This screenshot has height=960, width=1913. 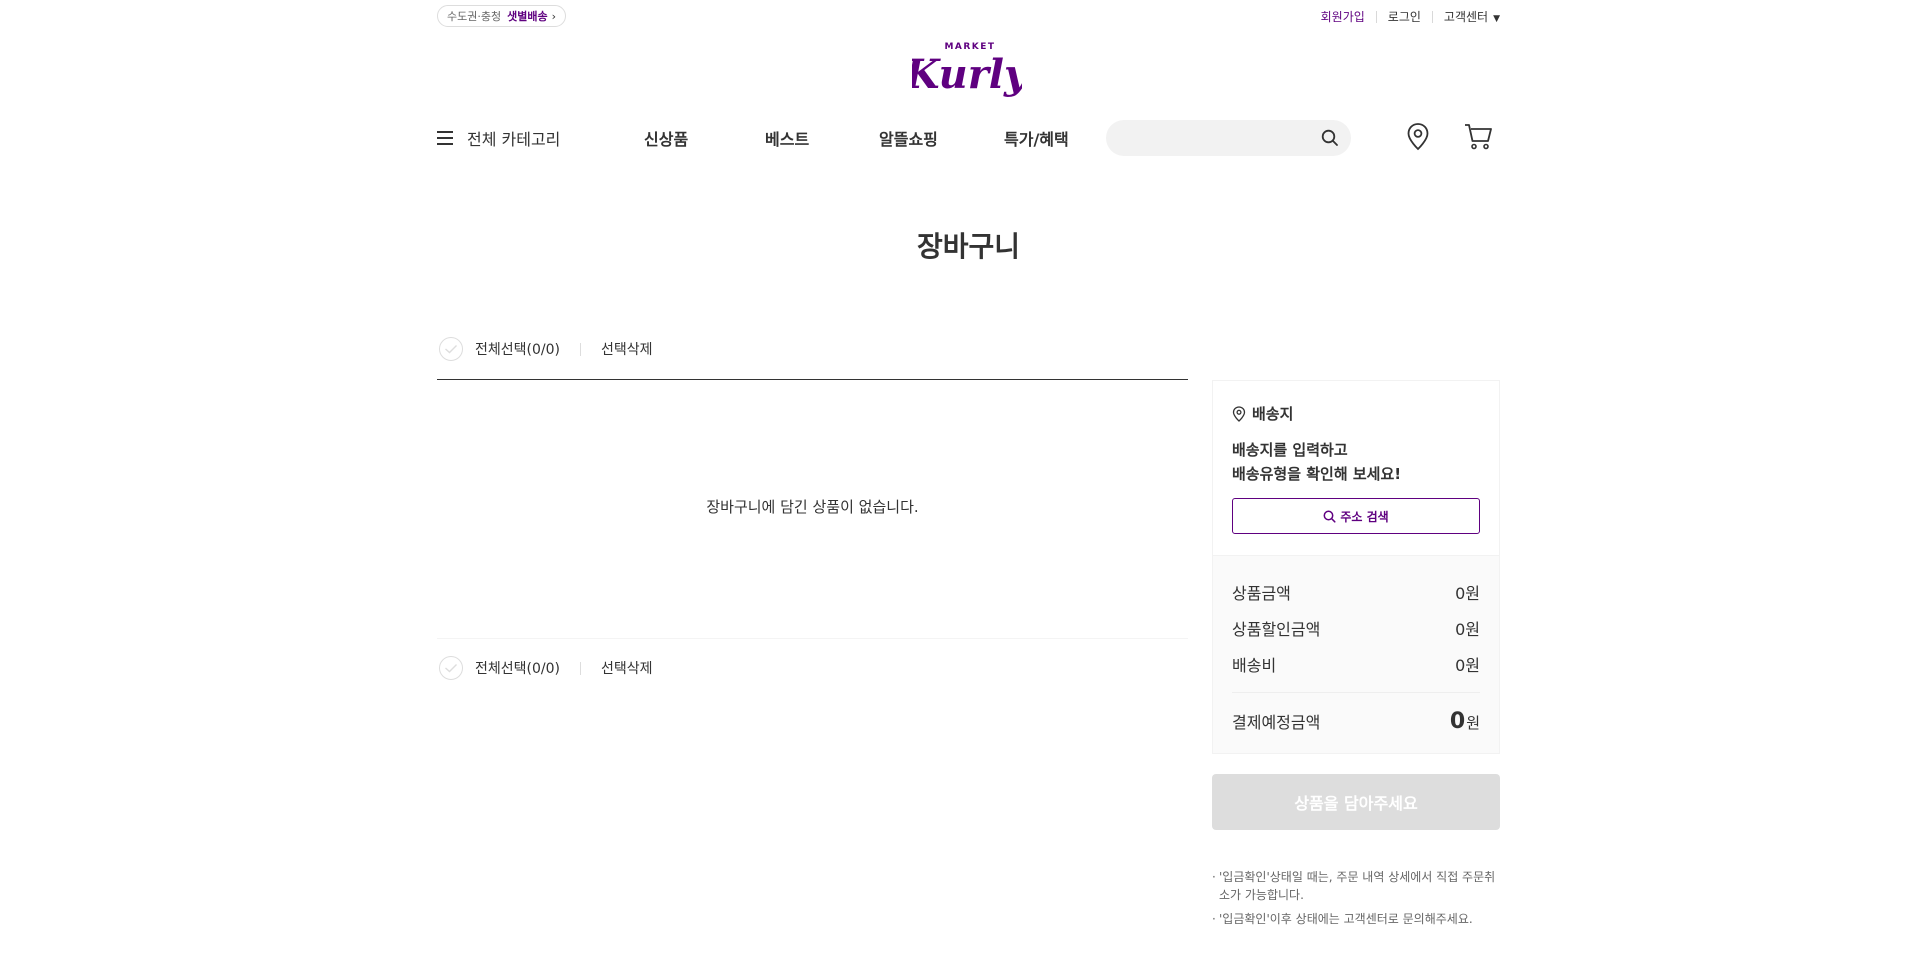 What do you see at coordinates (908, 138) in the screenshot?
I see `nav-budget-shopping: 알뜰쇼핑` at bounding box center [908, 138].